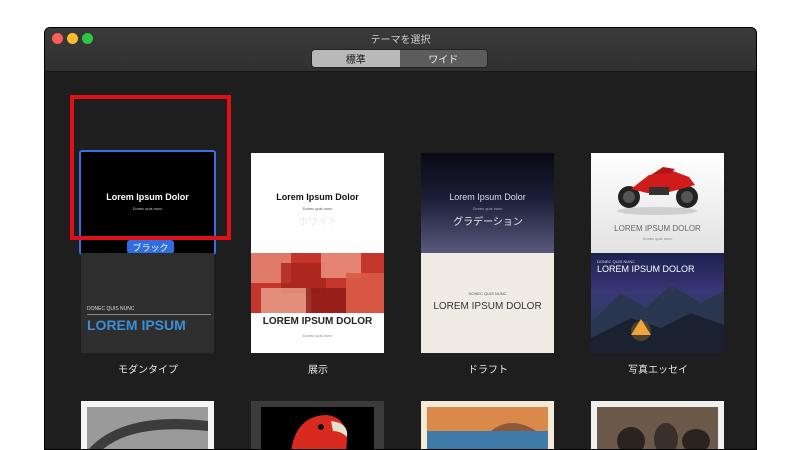 The width and height of the screenshot is (800, 450). What do you see at coordinates (658, 220) in the screenshot?
I see `theme-caption-showroom: ショールーム` at bounding box center [658, 220].